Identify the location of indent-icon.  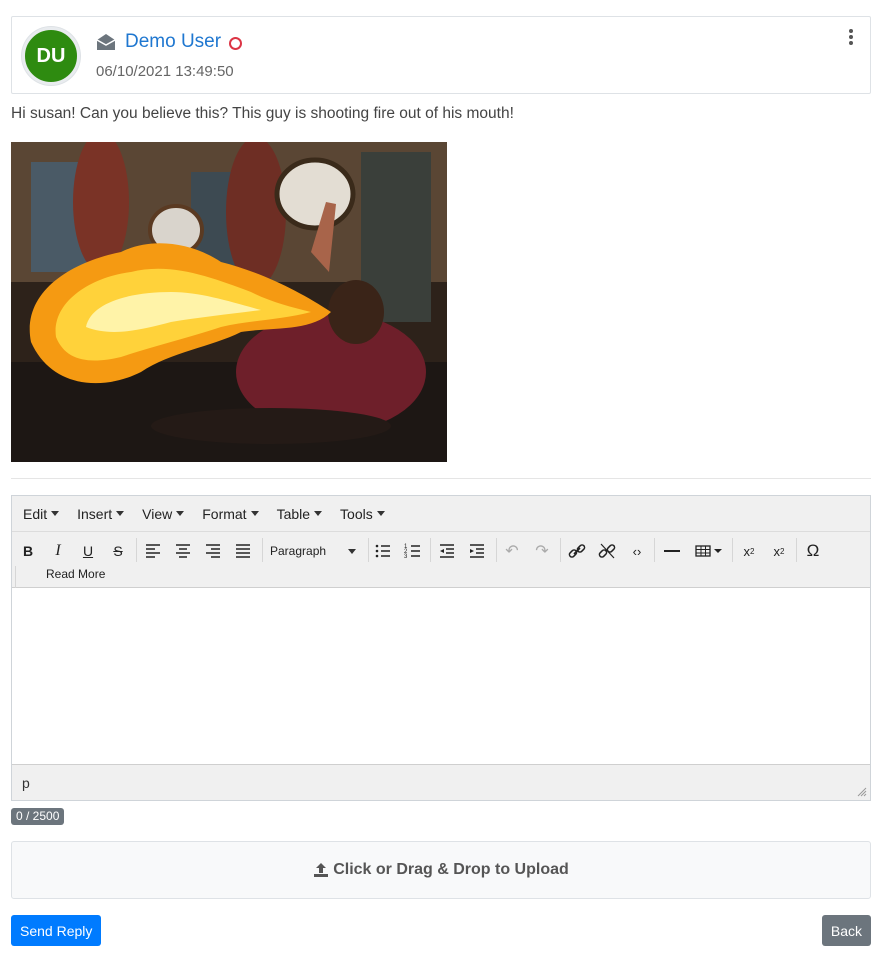
(477, 551).